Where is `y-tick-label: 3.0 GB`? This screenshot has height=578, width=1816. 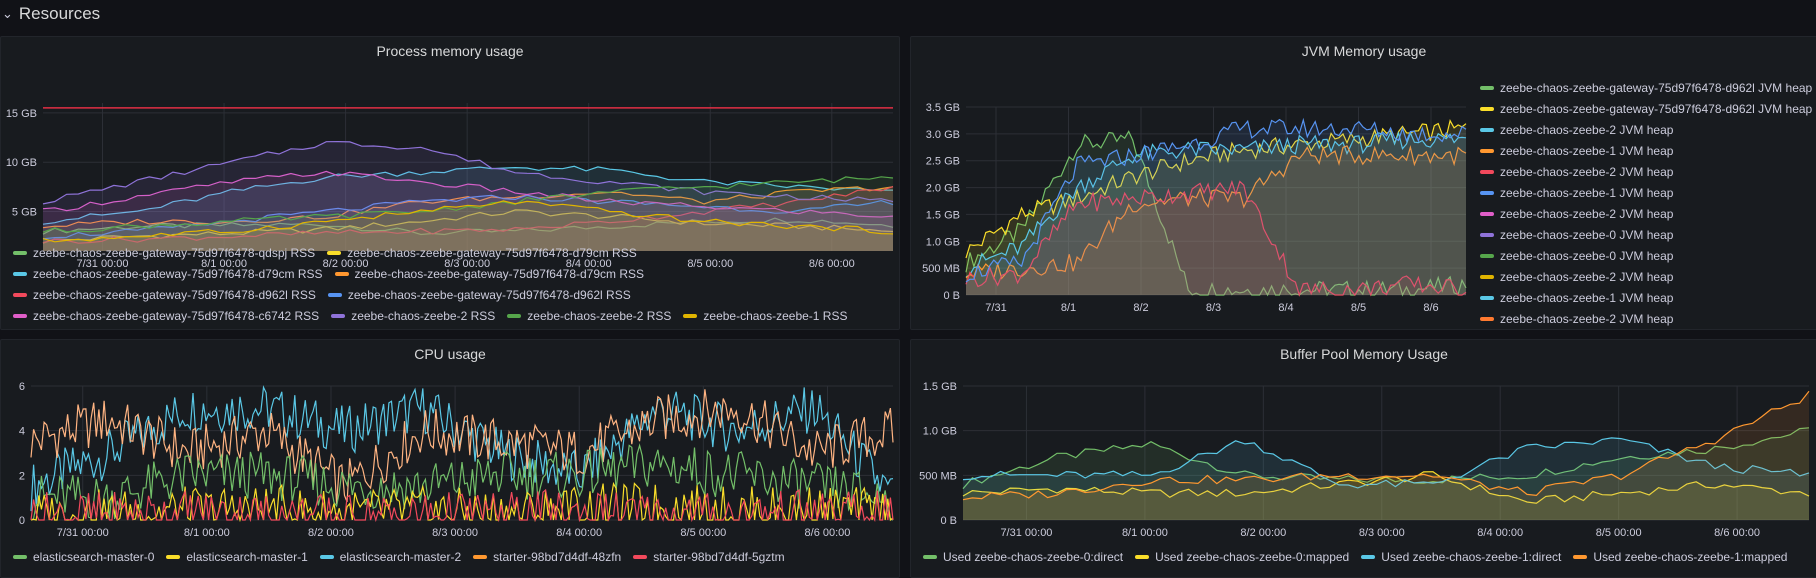
y-tick-label: 3.0 GB is located at coordinates (943, 135).